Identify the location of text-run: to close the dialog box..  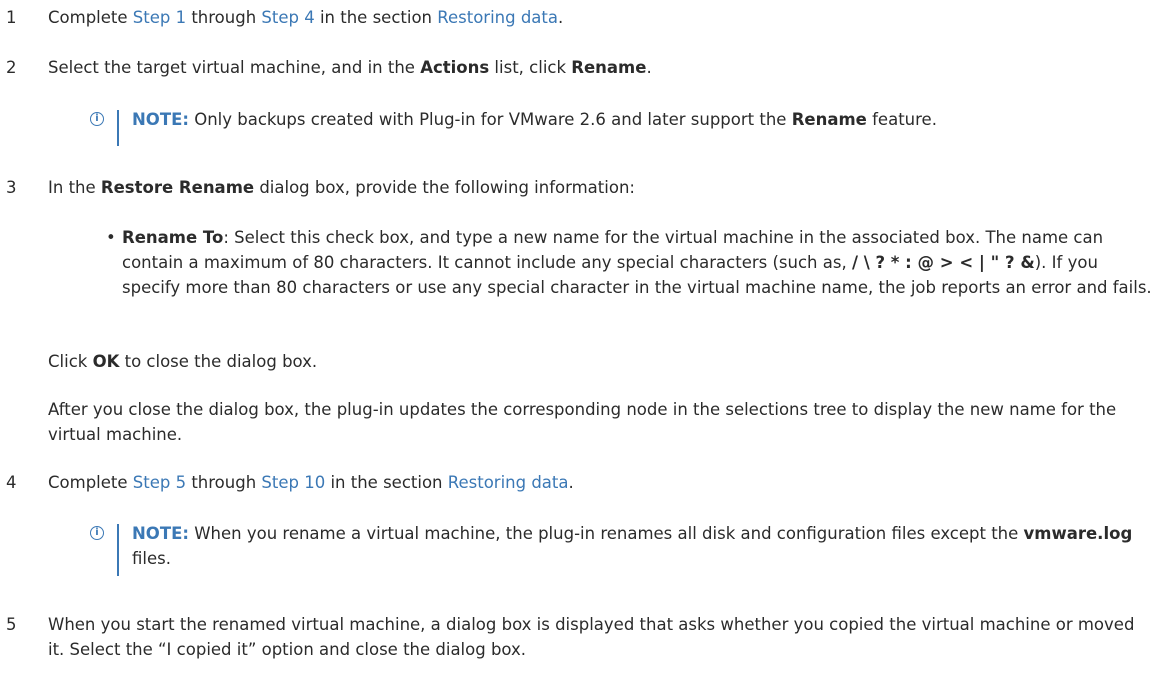
(218, 361).